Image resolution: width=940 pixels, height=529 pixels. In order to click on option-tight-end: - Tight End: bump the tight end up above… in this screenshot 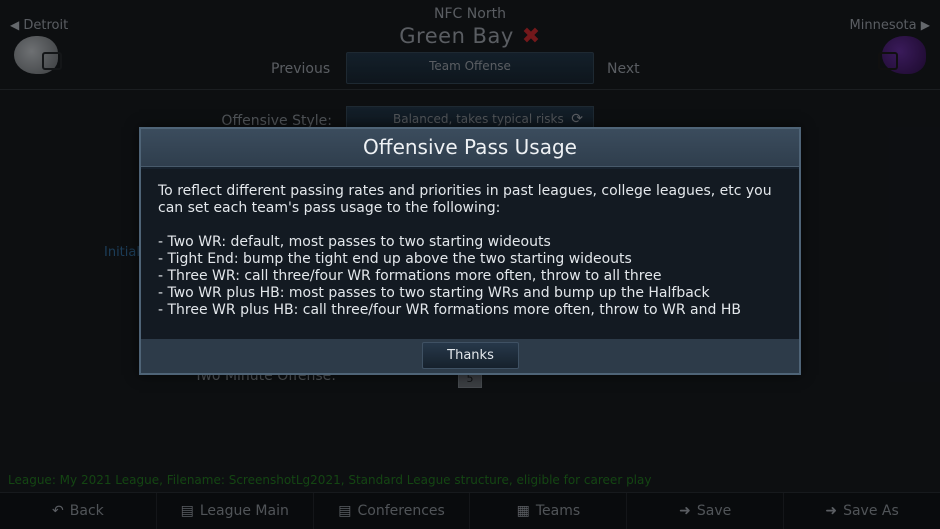, I will do `click(395, 259)`.